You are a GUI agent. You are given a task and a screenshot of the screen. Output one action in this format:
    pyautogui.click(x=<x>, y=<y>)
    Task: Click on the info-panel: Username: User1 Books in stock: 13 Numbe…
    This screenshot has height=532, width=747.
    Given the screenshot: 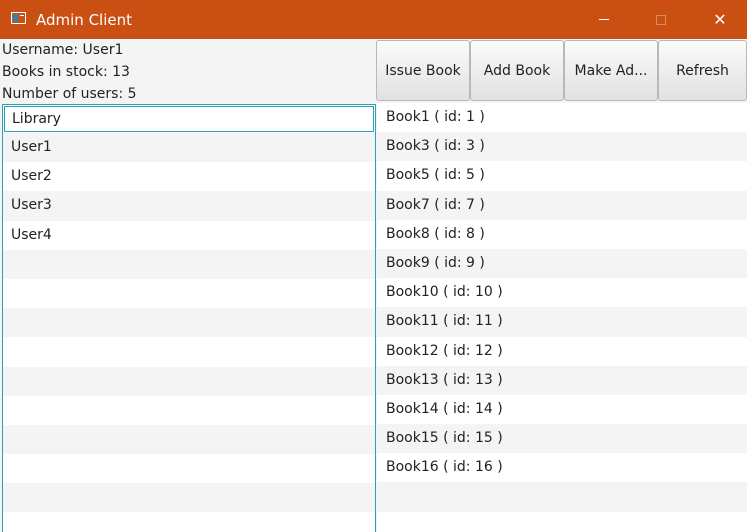 What is the action you would take?
    pyautogui.click(x=188, y=70)
    